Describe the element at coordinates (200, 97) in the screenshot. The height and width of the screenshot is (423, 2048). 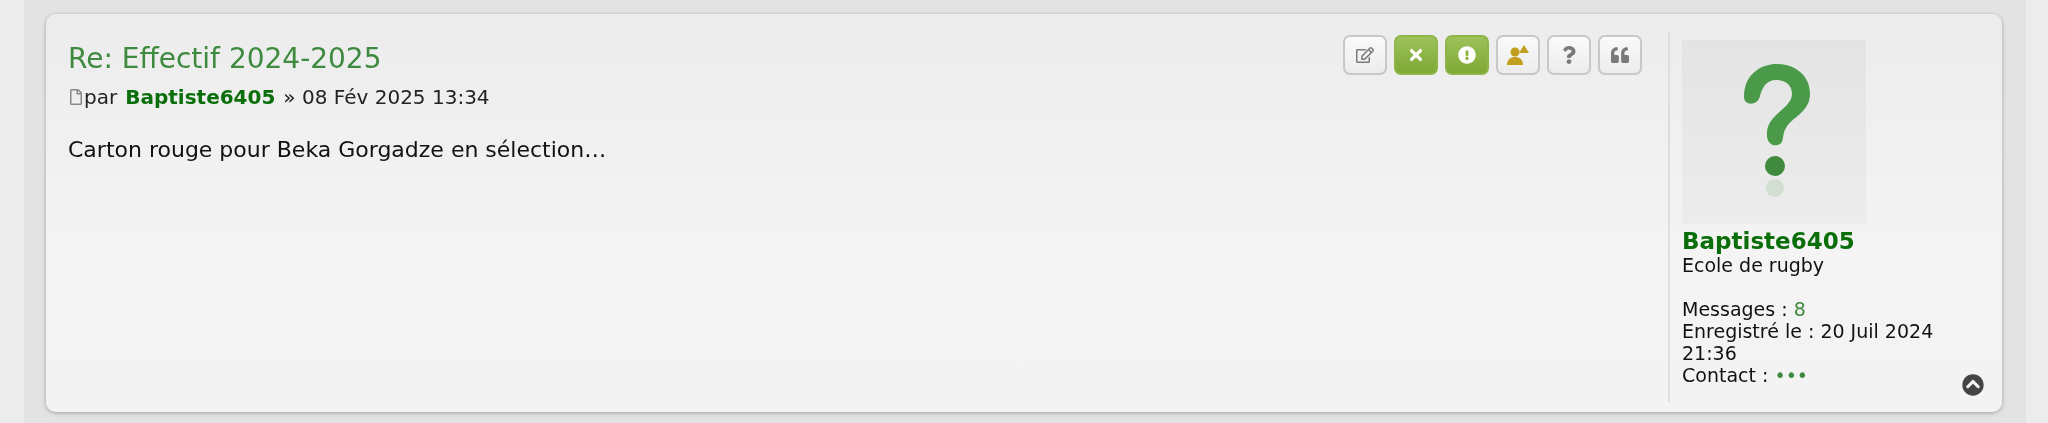
I see `author-link: Baptiste6405` at that location.